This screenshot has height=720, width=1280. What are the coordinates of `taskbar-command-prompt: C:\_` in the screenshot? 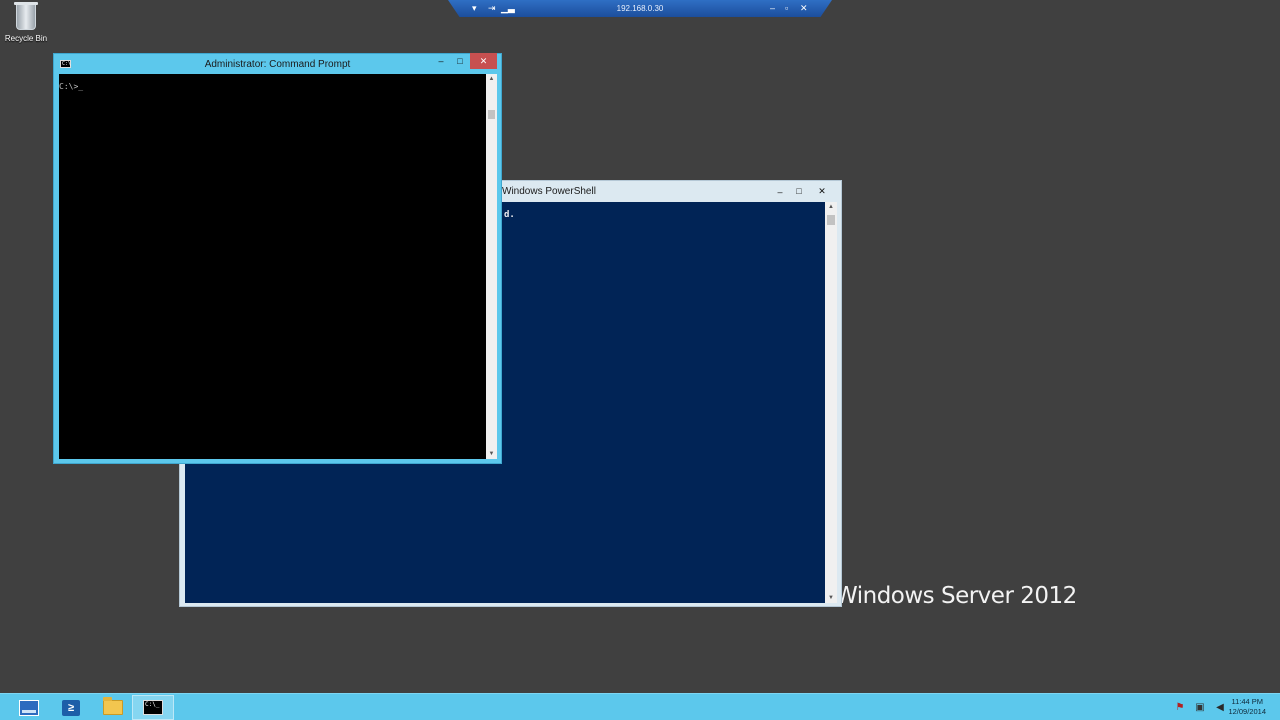 It's located at (153, 707).